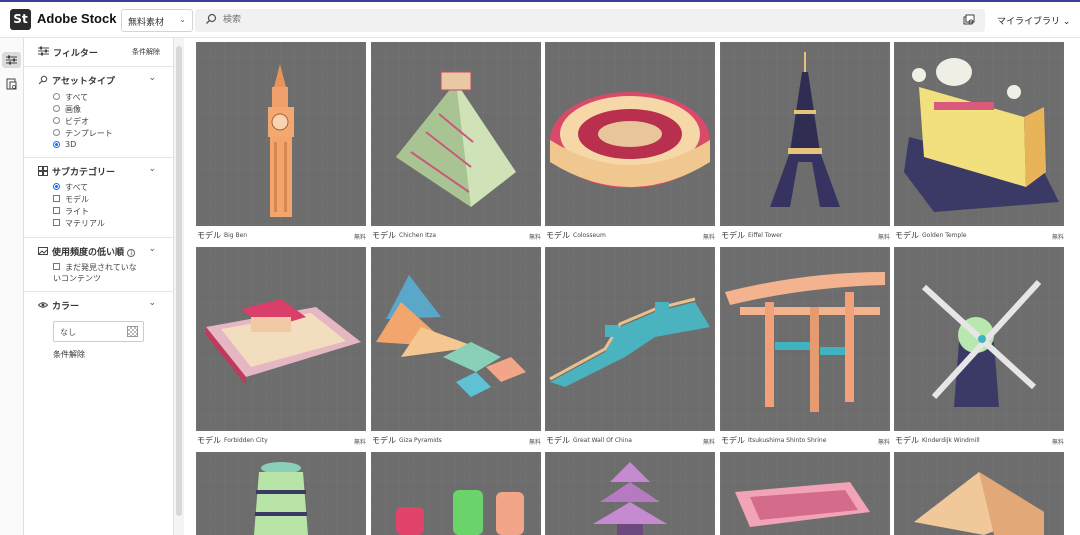 The height and width of the screenshot is (535, 1080). I want to click on asset-type-title: アセットタイプ, so click(83, 80).